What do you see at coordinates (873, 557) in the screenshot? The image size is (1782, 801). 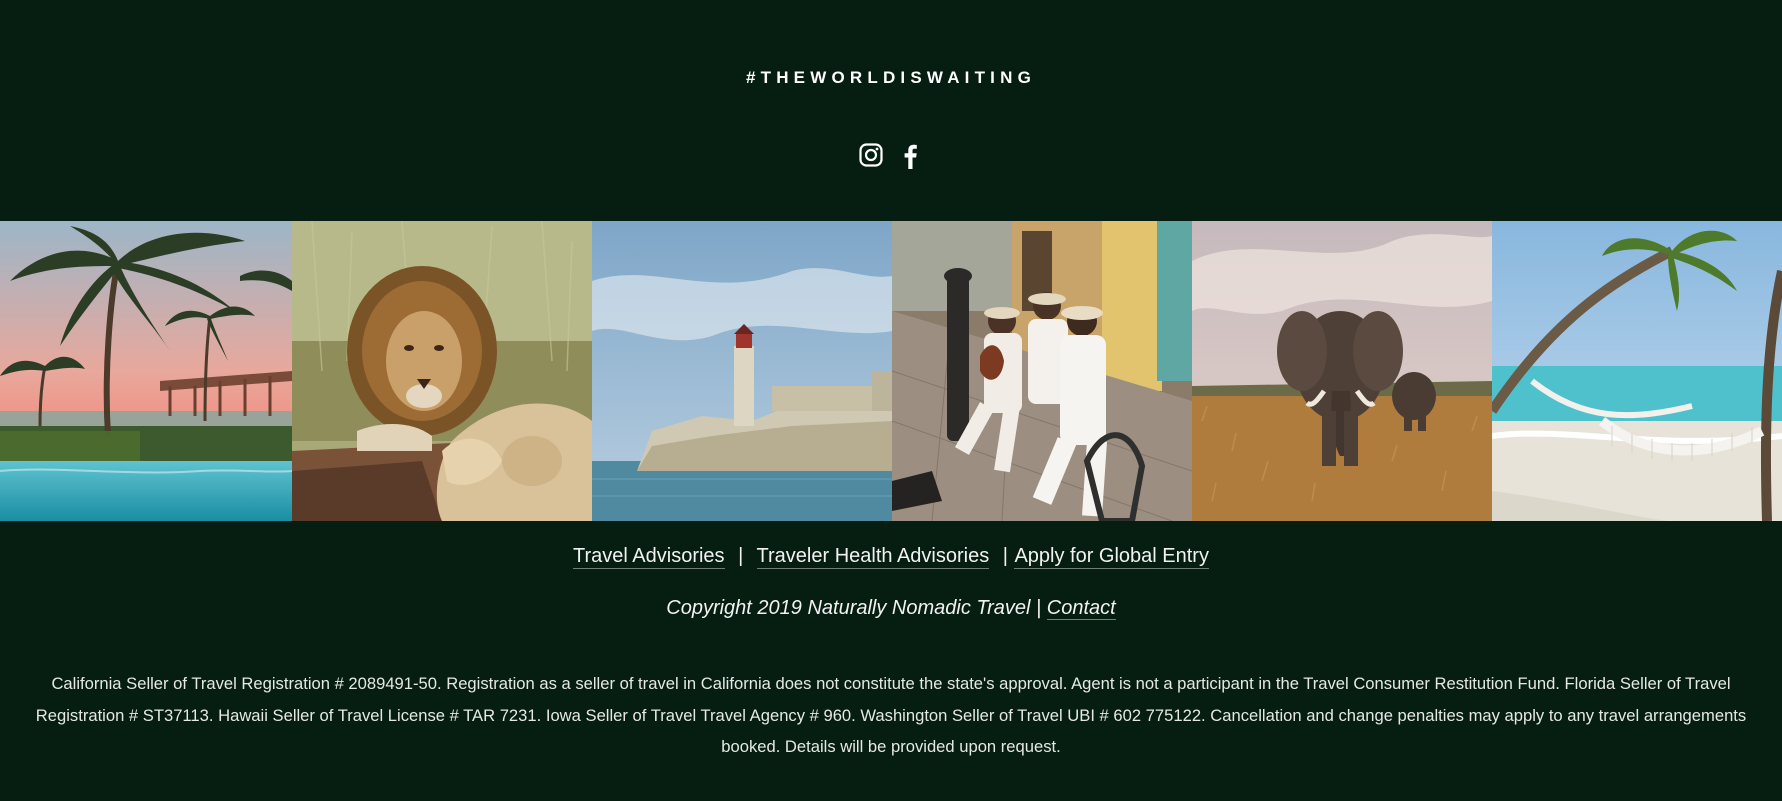 I see `traveler-health-advisories-link: Traveler Health Advisories` at bounding box center [873, 557].